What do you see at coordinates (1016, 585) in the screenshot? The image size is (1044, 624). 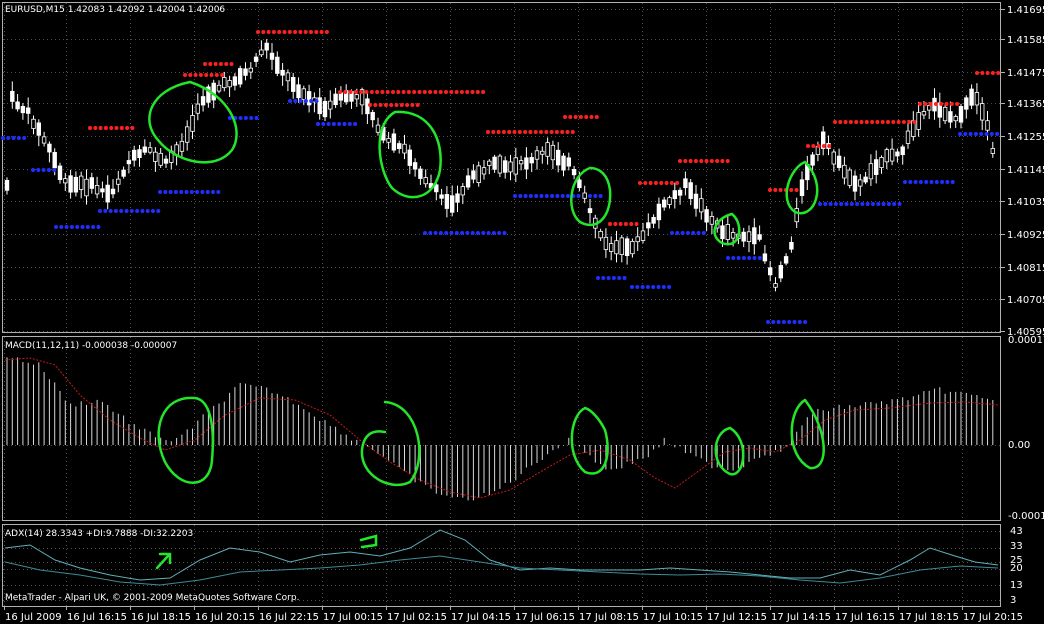 I see `adx-label: 13` at bounding box center [1016, 585].